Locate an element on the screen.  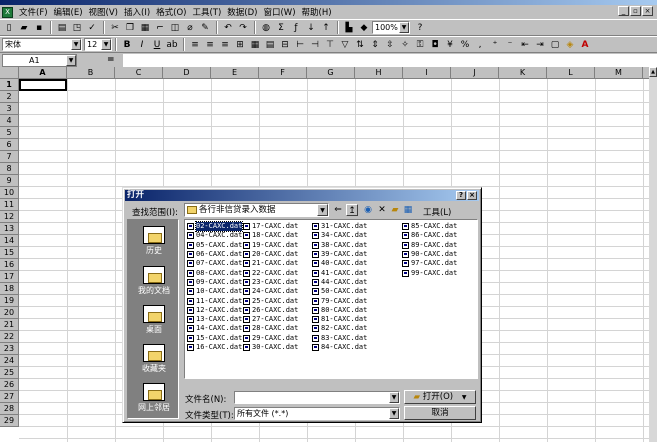
restore-icon: ▫ is located at coordinates (635, 11).